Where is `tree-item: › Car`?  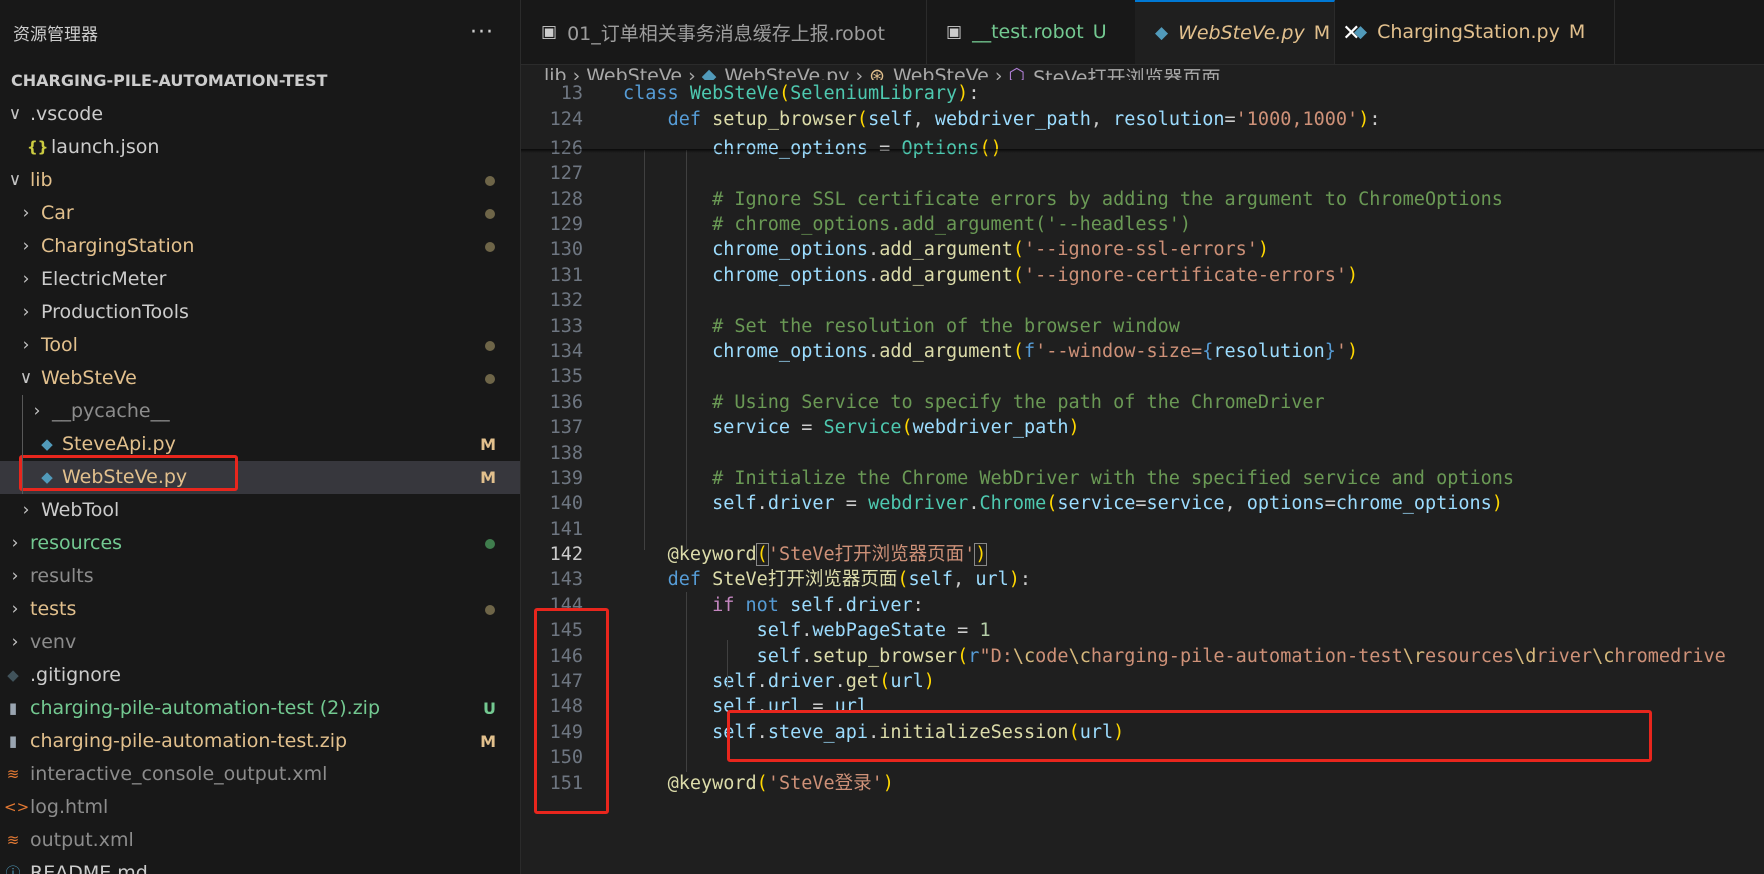
tree-item: › Car is located at coordinates (260, 213).